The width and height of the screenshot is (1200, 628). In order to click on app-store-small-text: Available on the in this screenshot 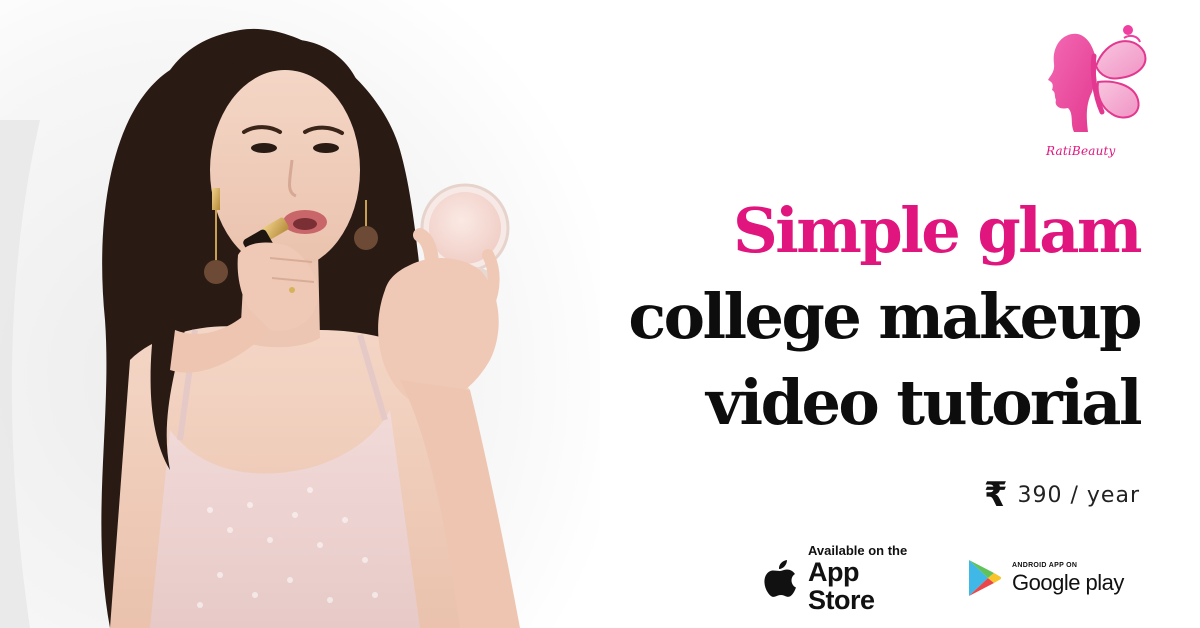, I will do `click(858, 550)`.